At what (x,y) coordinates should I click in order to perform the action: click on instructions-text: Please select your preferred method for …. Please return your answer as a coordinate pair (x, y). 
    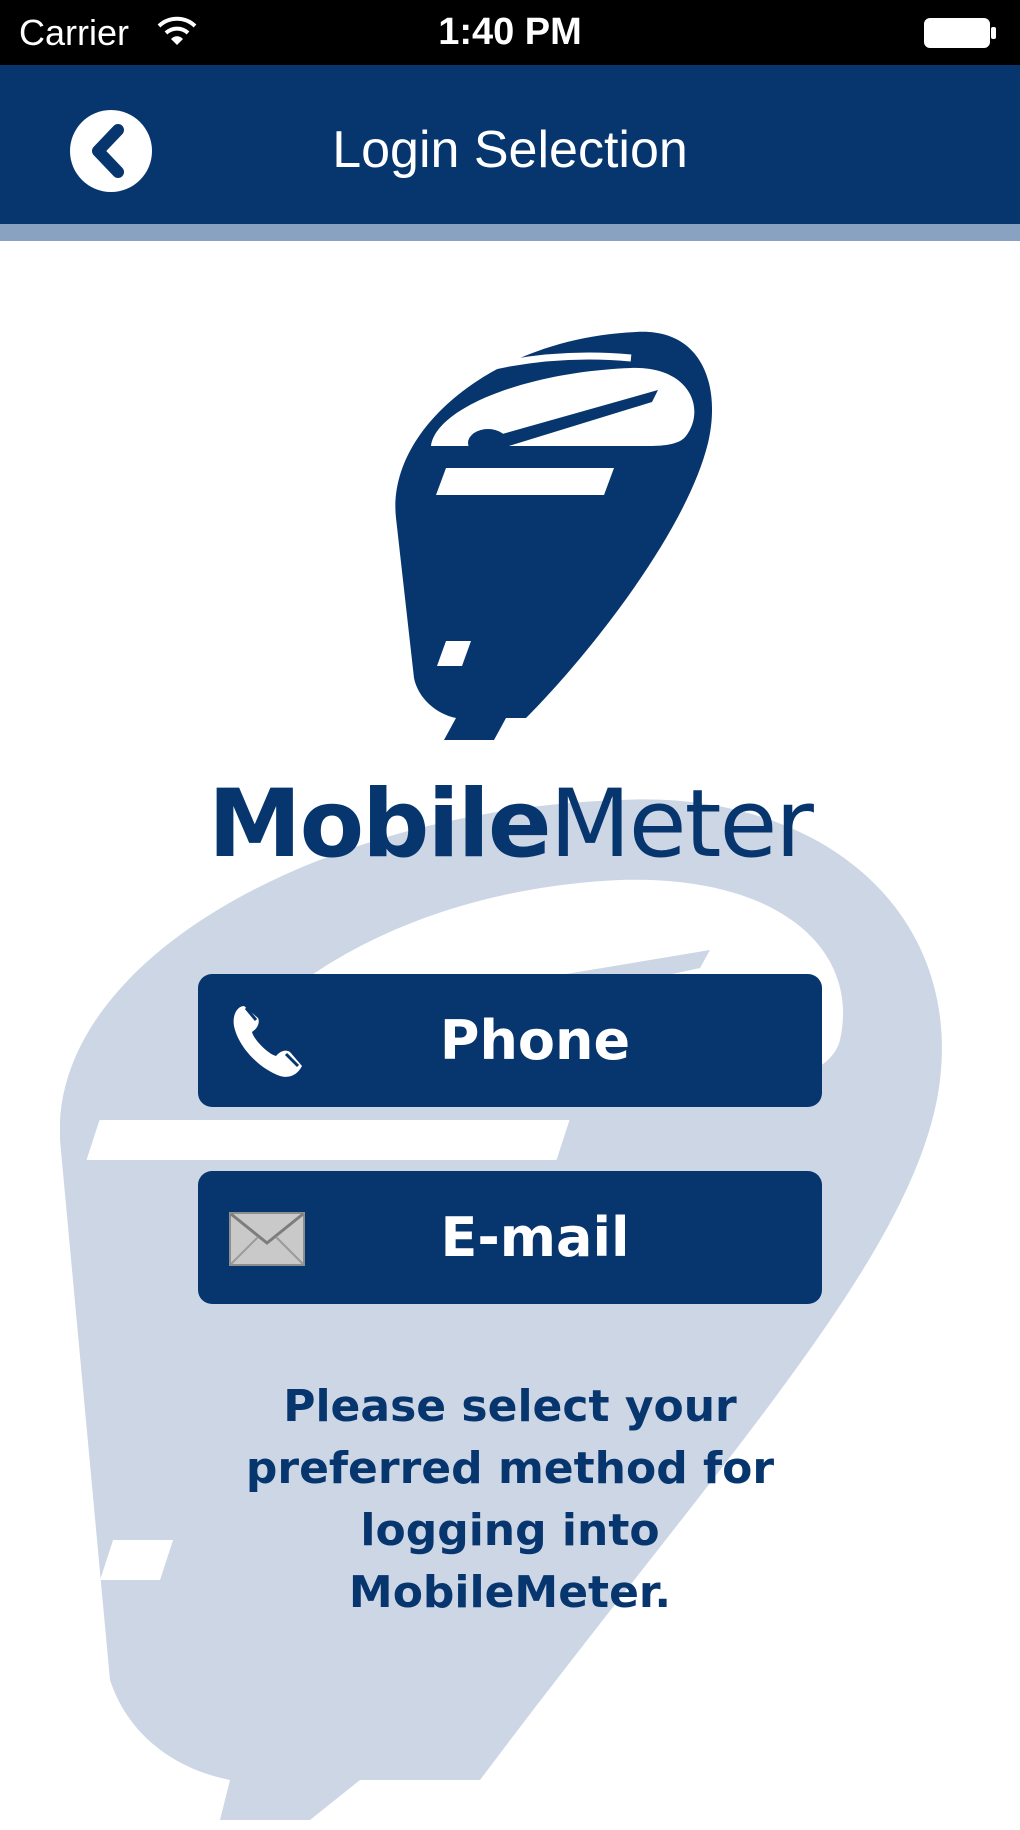
    Looking at the image, I should click on (510, 1499).